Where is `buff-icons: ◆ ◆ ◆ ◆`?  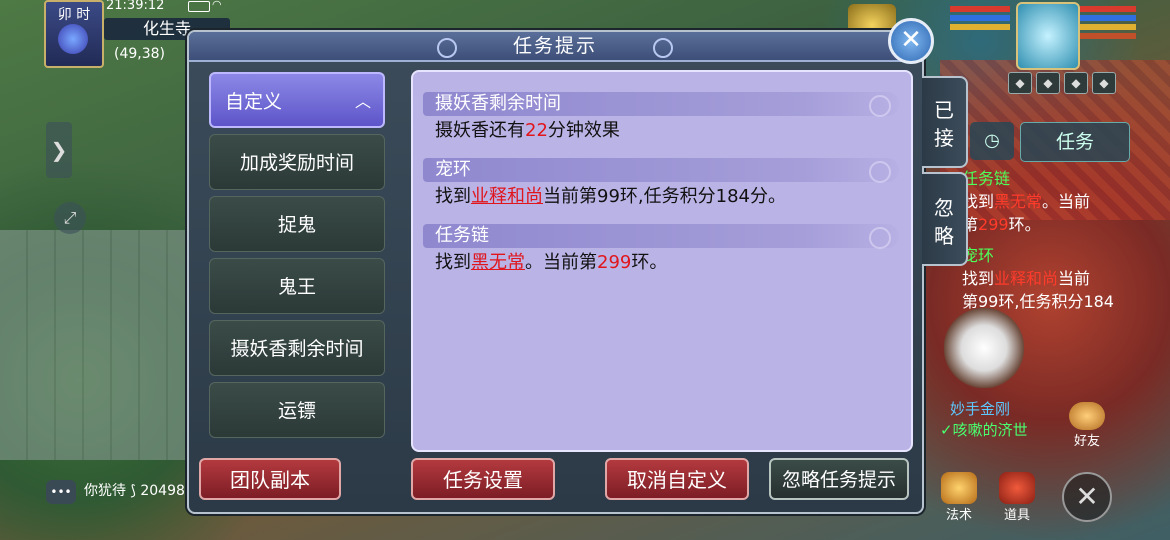
buff-icons: ◆ ◆ ◆ ◆ is located at coordinates (1064, 83).